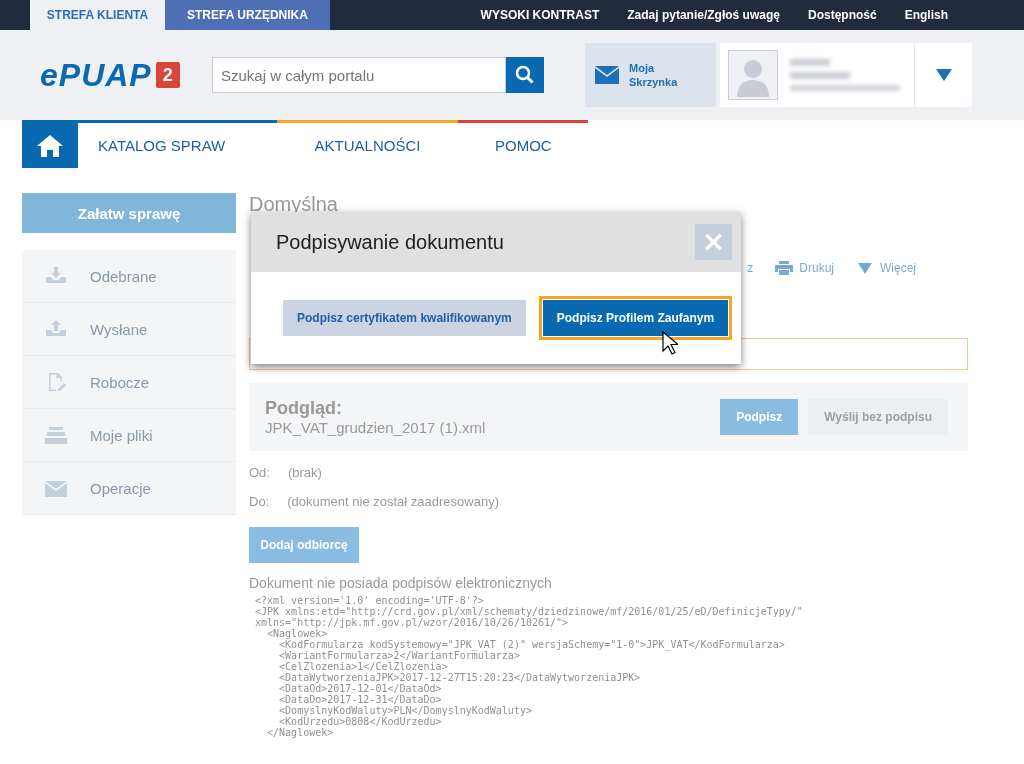  I want to click on home-icon, so click(50, 145).